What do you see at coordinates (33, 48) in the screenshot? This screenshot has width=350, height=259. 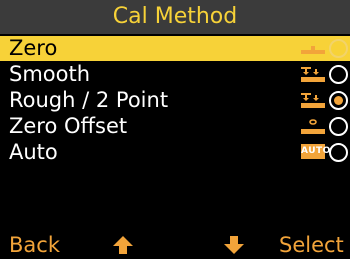 I see `menu-item-label: Zero` at bounding box center [33, 48].